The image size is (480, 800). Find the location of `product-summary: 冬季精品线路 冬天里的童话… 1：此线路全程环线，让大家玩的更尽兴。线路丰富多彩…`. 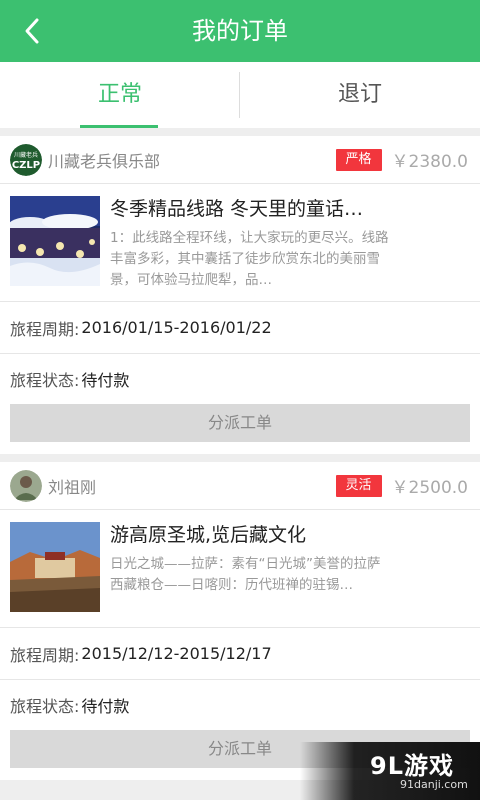

product-summary: 冬季精品线路 冬天里的童话… 1：此线路全程环线，让大家玩的更尽兴。线路丰富多彩… is located at coordinates (240, 243).